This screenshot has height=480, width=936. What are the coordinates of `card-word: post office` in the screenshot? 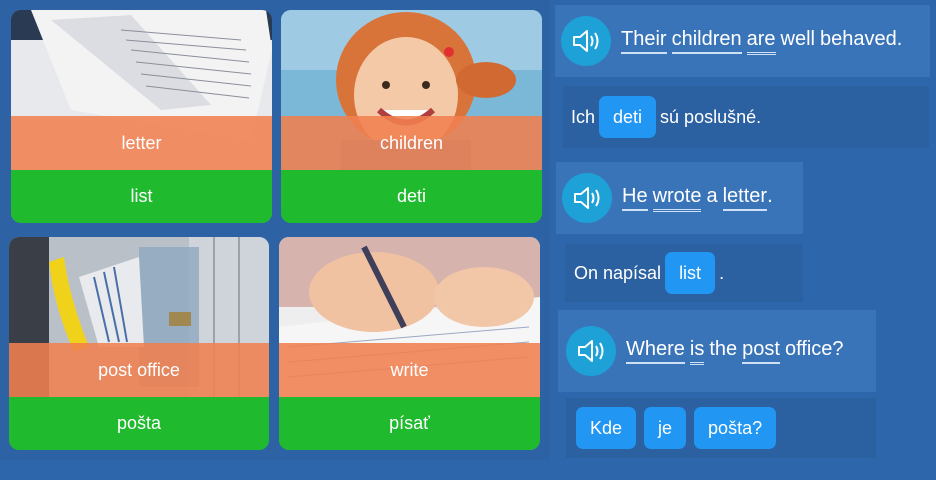 It's located at (139, 370).